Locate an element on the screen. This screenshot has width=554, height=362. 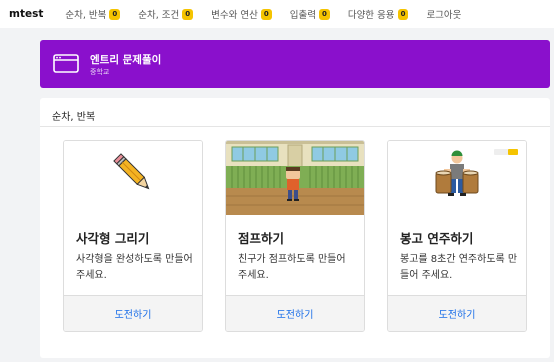
card-description: 봉고를 8초간 연주하도록 만들어 주세요. is located at coordinates (459, 267).